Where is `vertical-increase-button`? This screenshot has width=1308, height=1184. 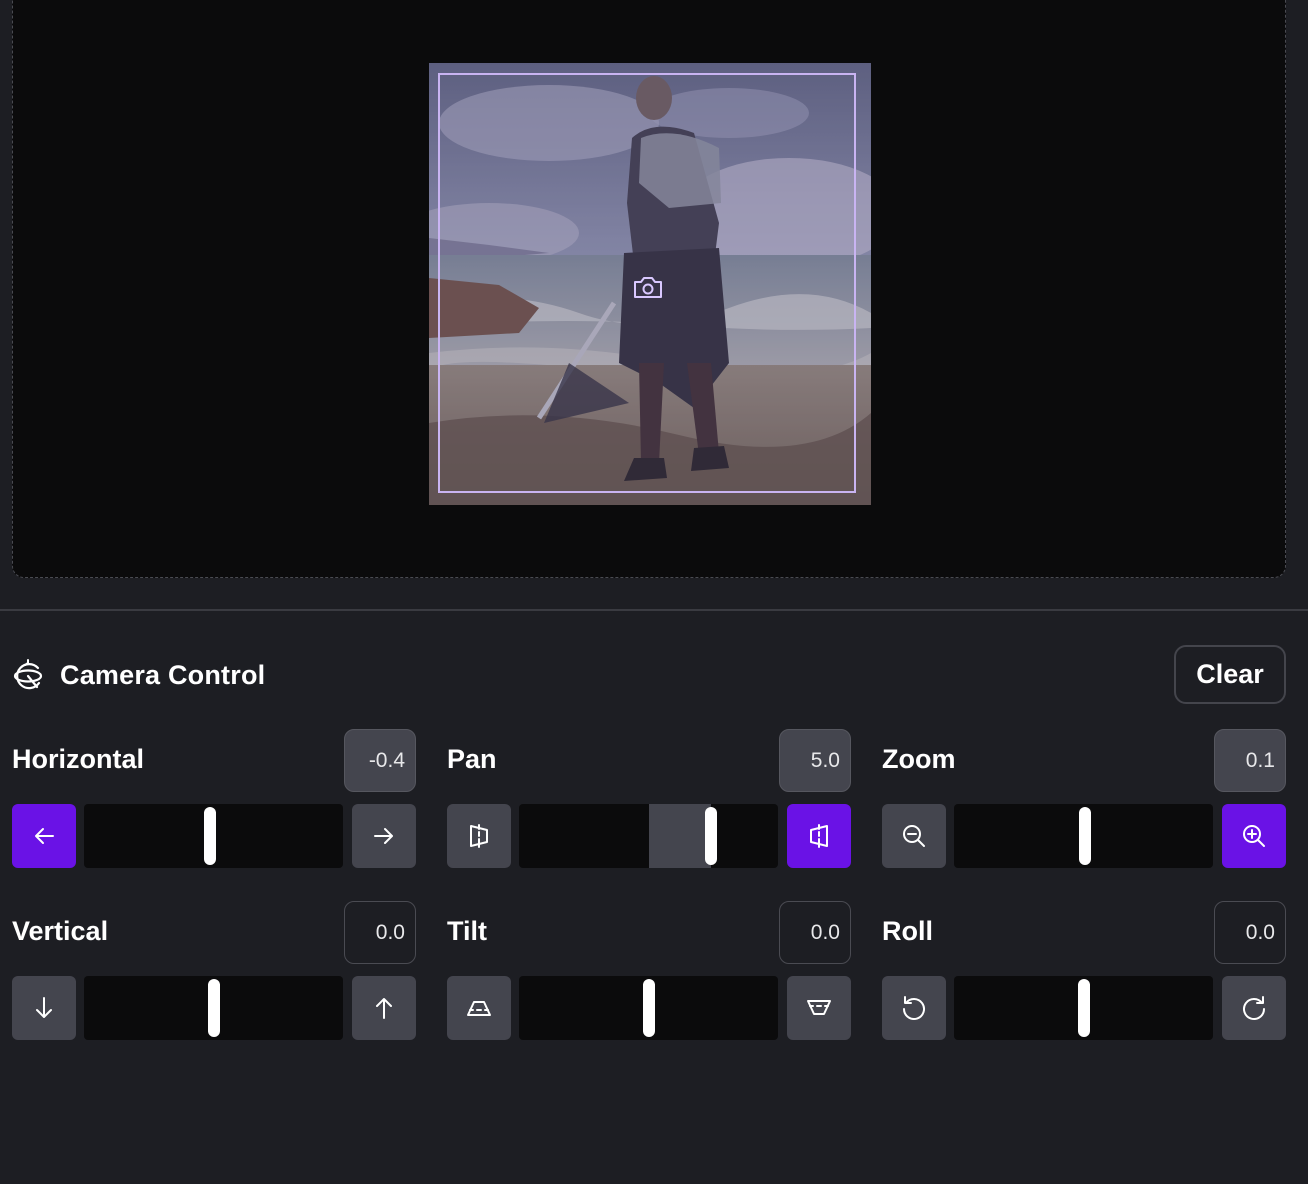
vertical-increase-button is located at coordinates (384, 1008).